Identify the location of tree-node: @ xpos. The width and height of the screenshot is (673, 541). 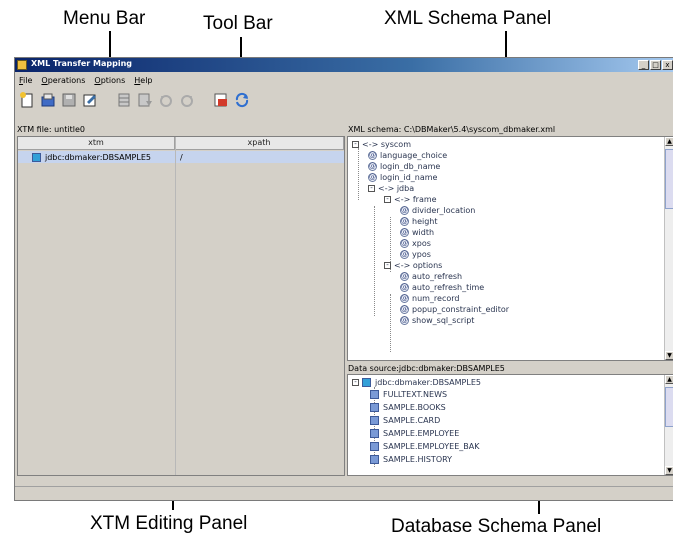
(415, 243).